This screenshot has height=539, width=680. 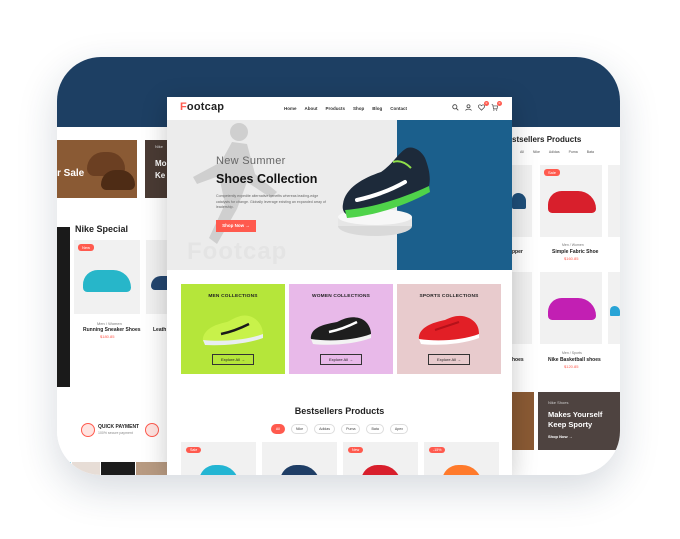 What do you see at coordinates (115, 433) in the screenshot?
I see `service-subtitle: 100% secure payment` at bounding box center [115, 433].